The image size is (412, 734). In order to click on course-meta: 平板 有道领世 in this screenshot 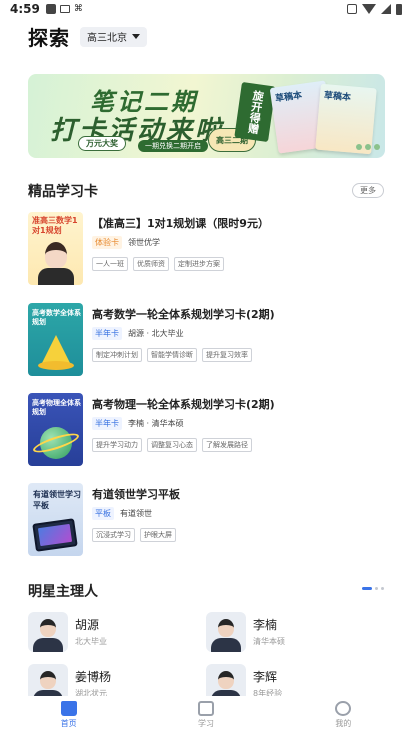, I will do `click(122, 513)`.